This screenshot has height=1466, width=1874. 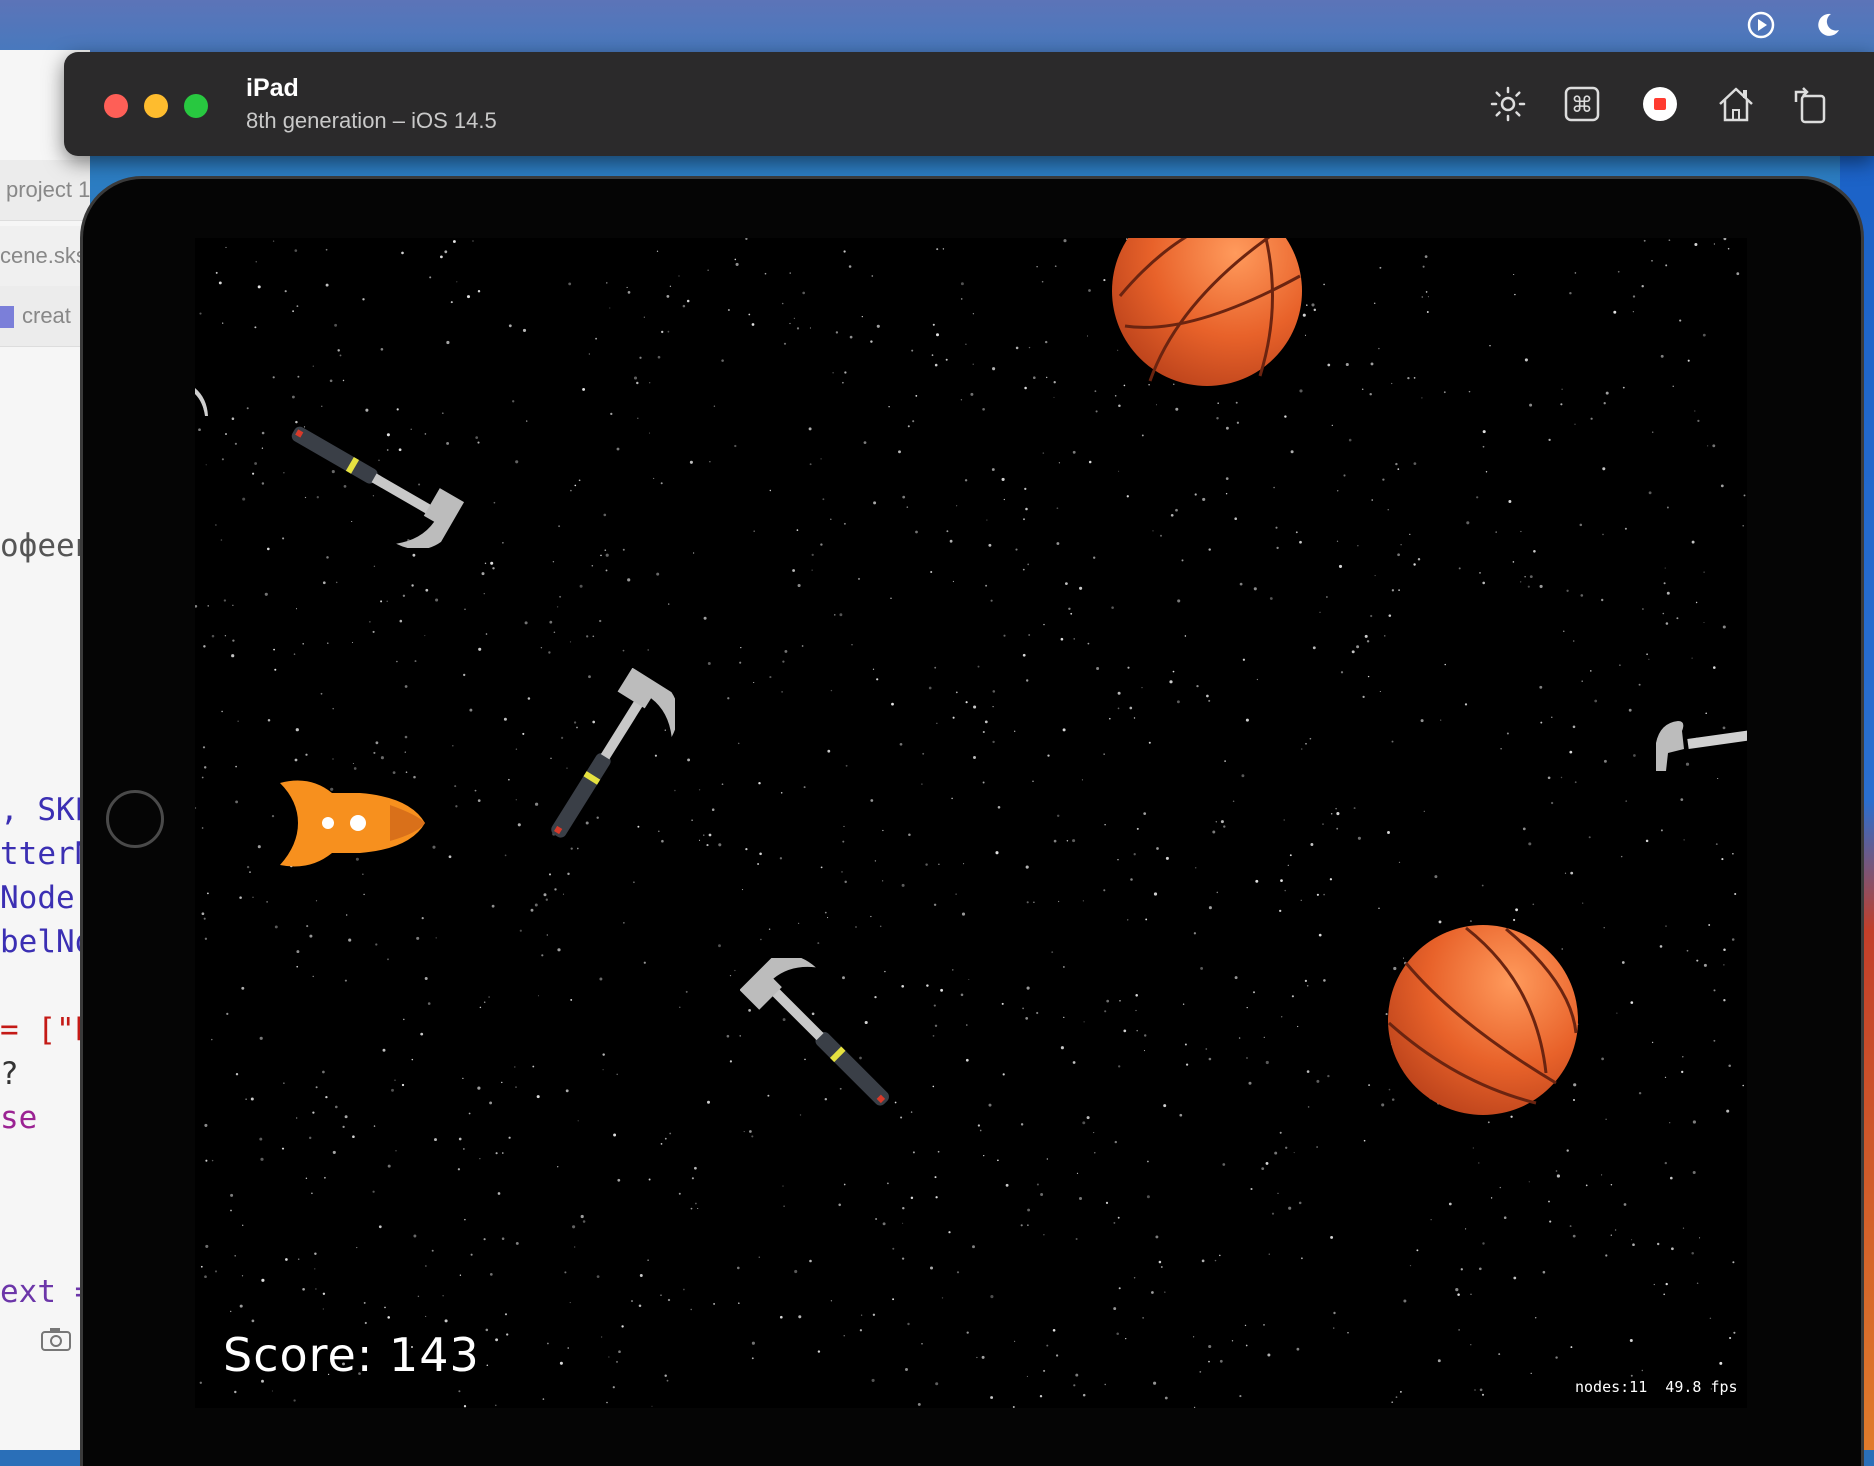 What do you see at coordinates (116, 106) in the screenshot?
I see `close-button` at bounding box center [116, 106].